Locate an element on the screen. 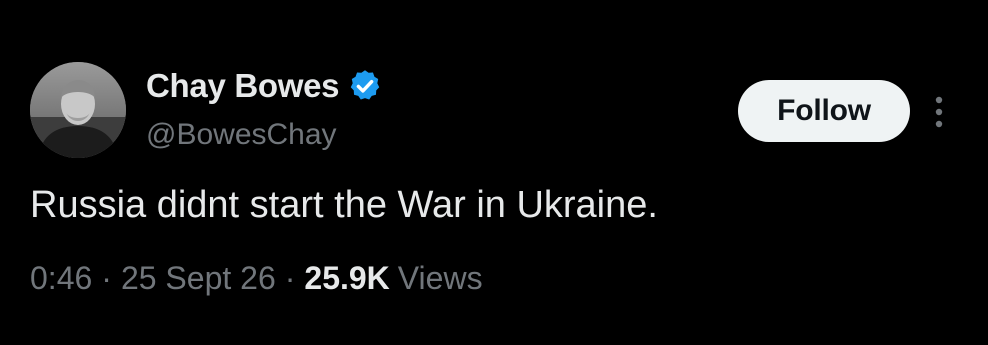 The width and height of the screenshot is (988, 345). avatar-image is located at coordinates (78, 110).